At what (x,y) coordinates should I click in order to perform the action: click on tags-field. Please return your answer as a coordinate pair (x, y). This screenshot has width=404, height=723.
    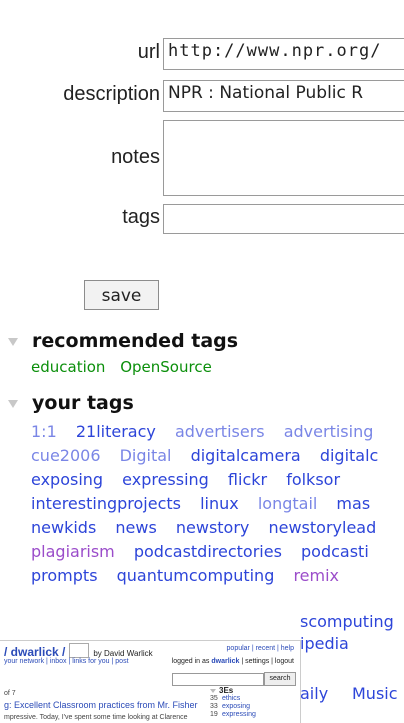
    Looking at the image, I should click on (283, 219).